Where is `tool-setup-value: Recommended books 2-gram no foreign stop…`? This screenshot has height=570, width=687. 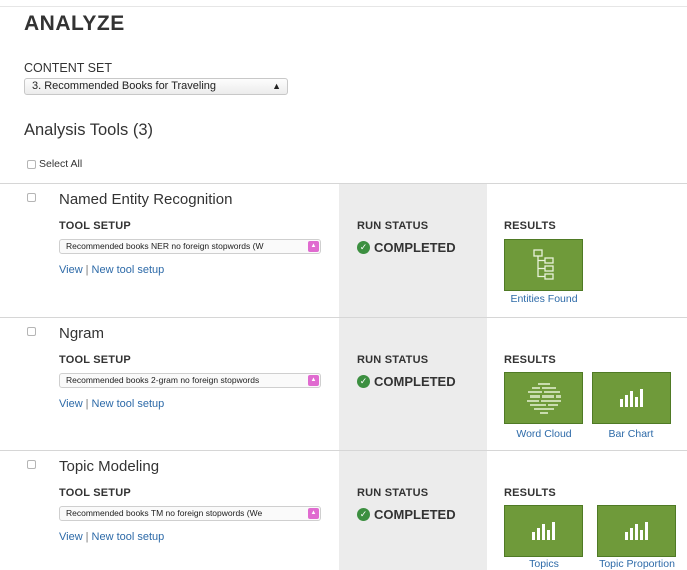
tool-setup-value: Recommended books 2-gram no foreign stop… is located at coordinates (163, 380).